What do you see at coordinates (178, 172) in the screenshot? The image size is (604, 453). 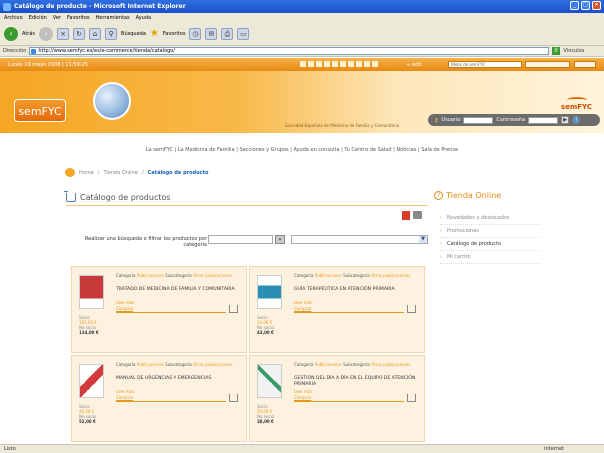 I see `breadcrumb-current: Catálogo de producto` at bounding box center [178, 172].